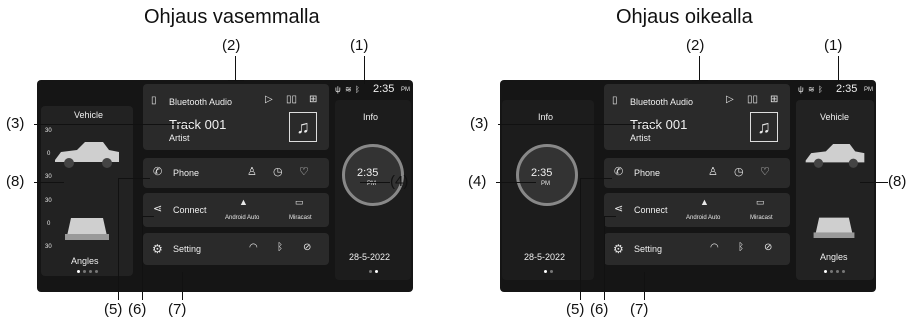  Describe the element at coordinates (15, 181) in the screenshot. I see `callout-8: (8)` at that location.